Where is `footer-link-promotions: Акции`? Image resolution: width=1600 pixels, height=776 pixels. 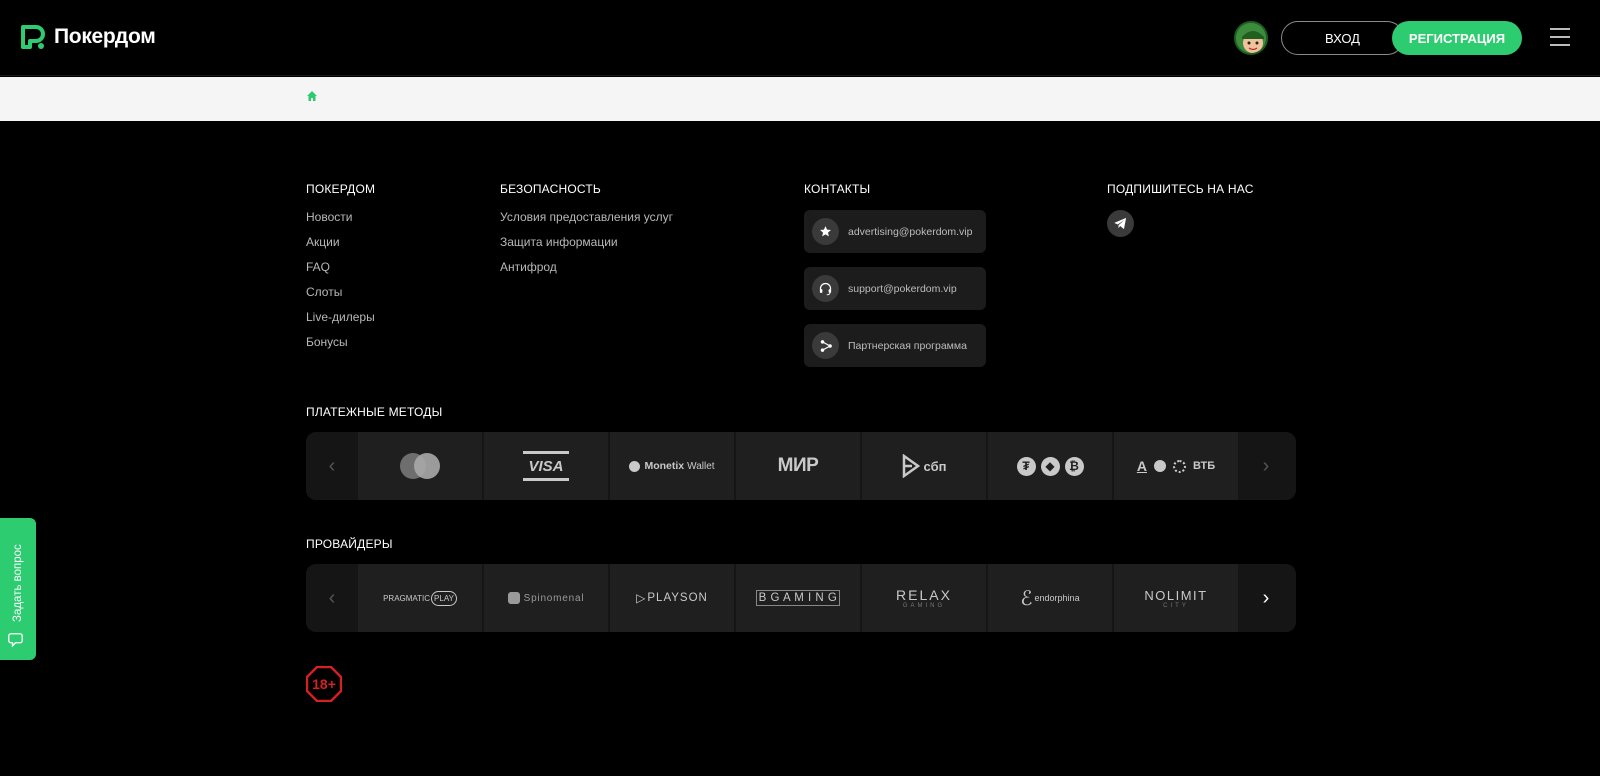
footer-link-promotions: Акции is located at coordinates (340, 247).